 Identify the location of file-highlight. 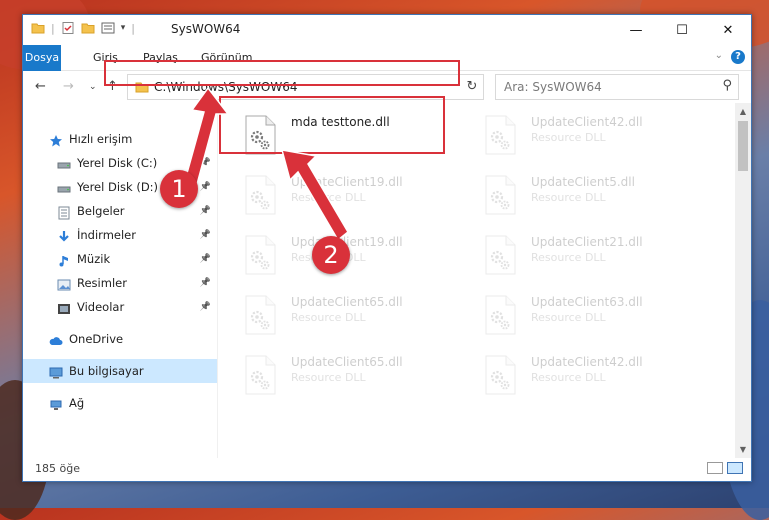
(332, 125).